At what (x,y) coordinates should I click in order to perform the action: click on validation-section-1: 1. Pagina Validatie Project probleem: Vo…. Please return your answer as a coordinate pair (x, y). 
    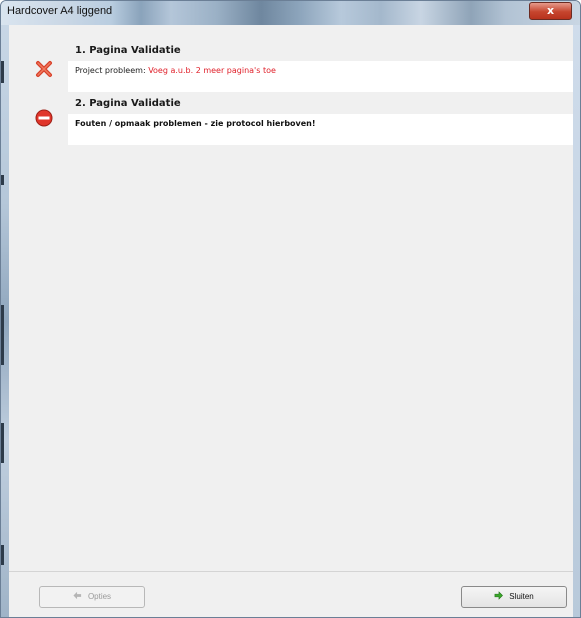
    Looking at the image, I should click on (291, 60).